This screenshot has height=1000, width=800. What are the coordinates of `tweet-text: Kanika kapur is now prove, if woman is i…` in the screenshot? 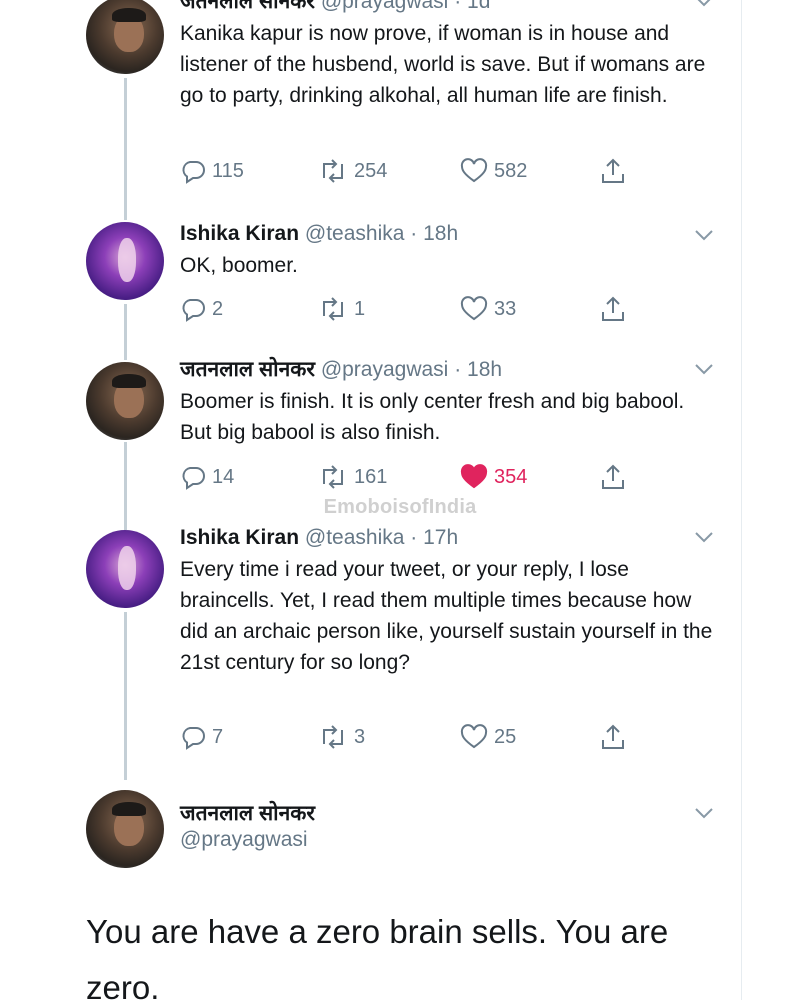 It's located at (443, 64).